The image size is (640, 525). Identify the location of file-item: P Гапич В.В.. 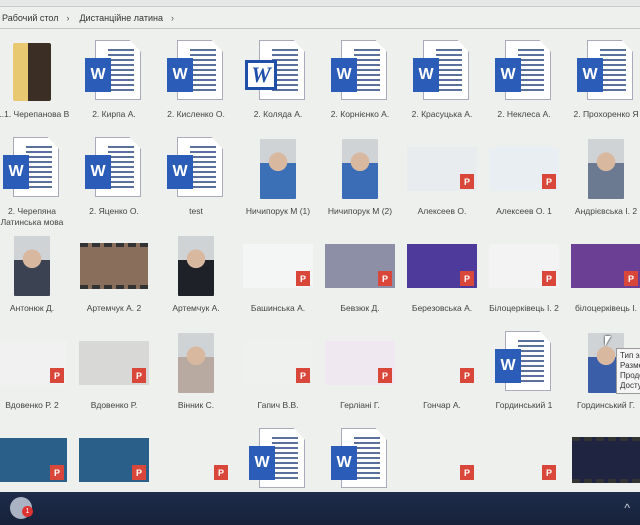
(278, 377).